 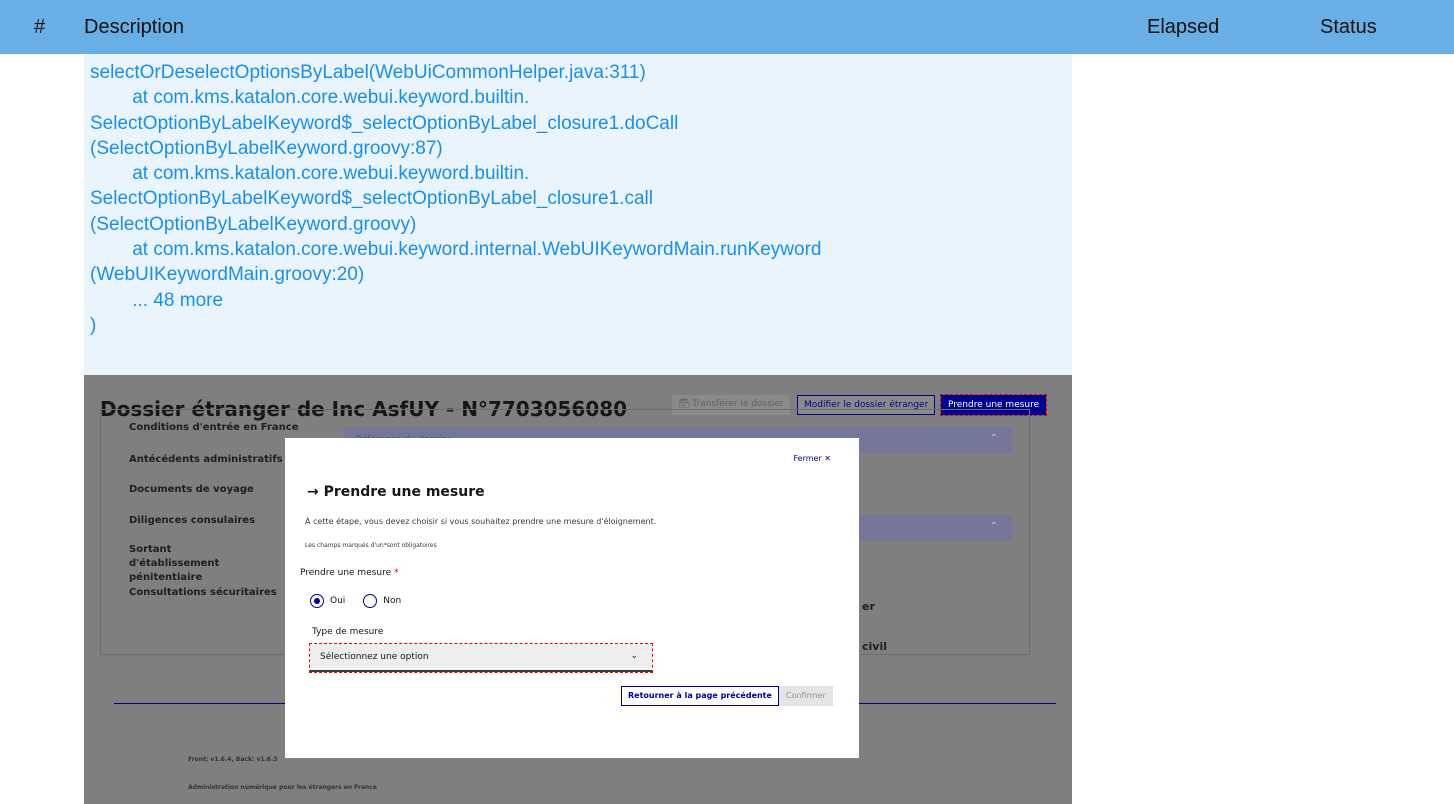 I want to click on col-status: Status, so click(x=1348, y=27).